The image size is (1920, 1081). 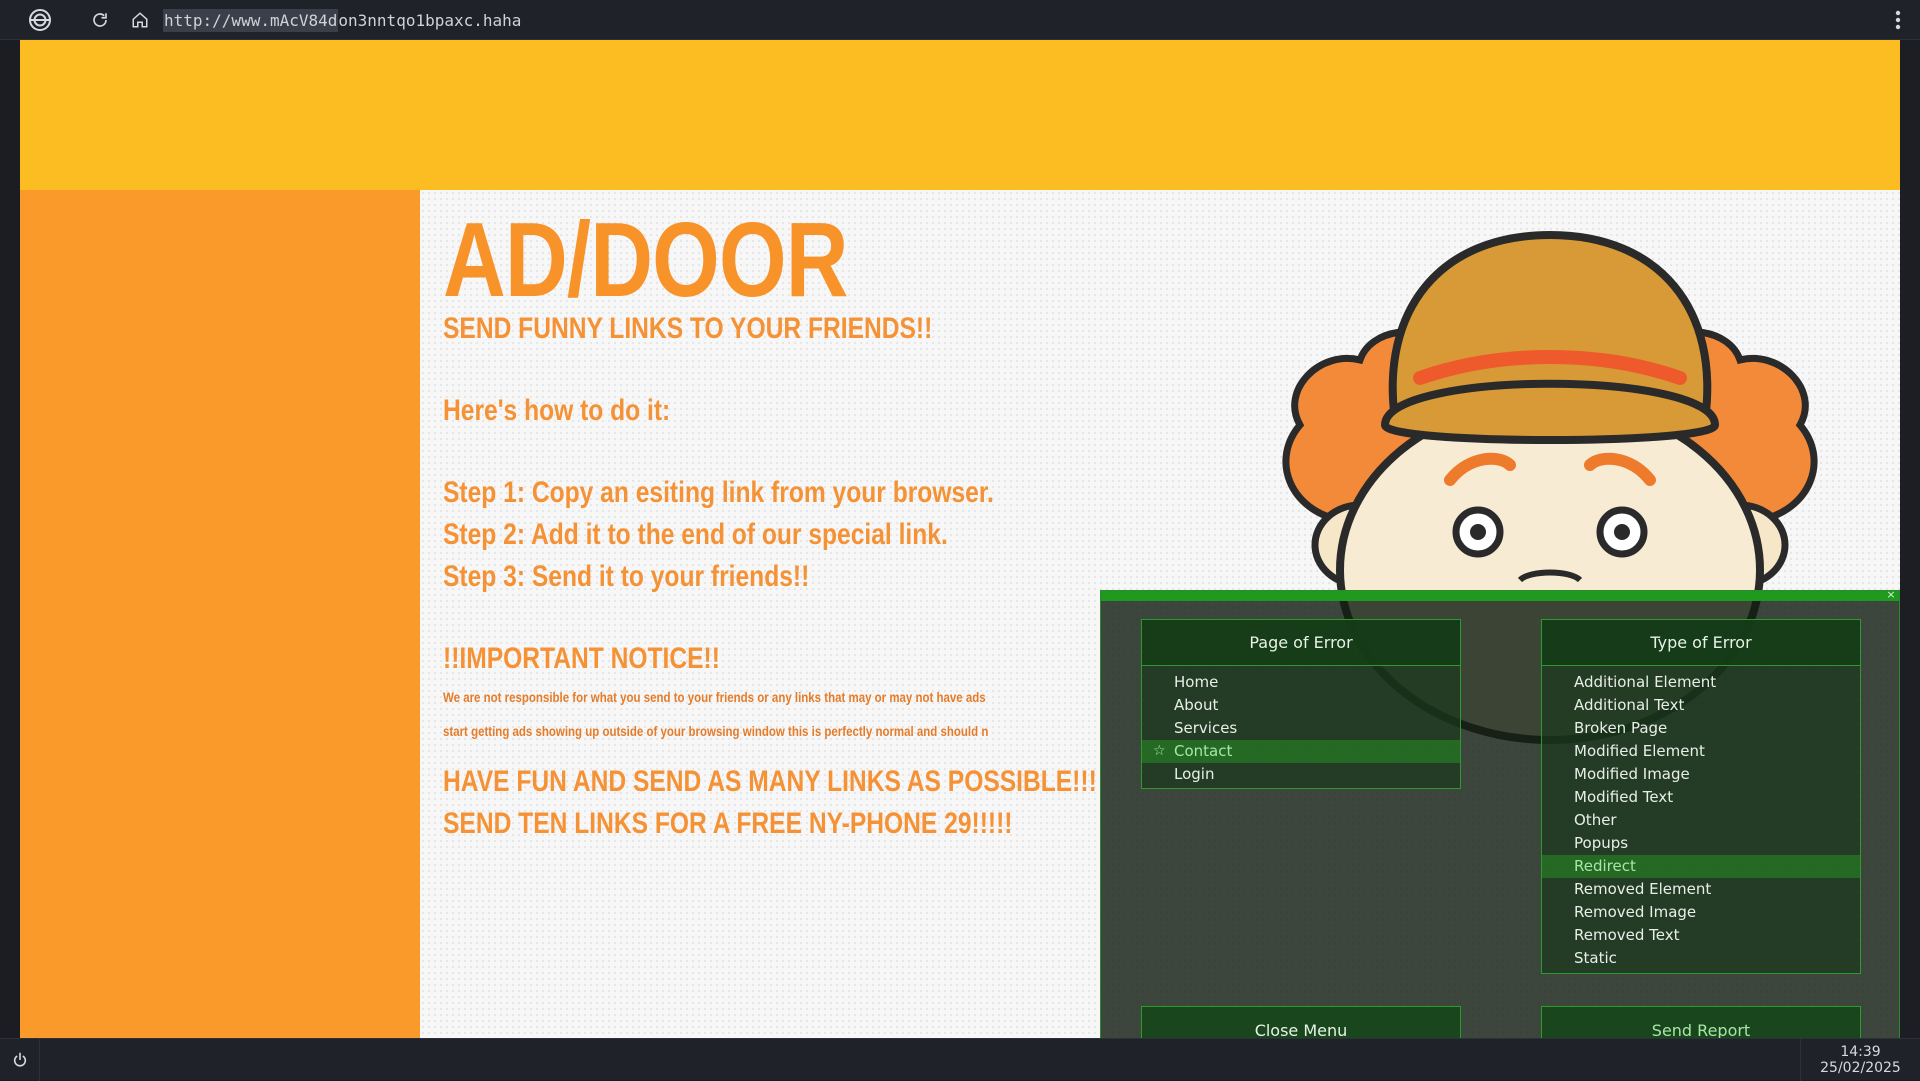 What do you see at coordinates (1701, 958) in the screenshot?
I see `type-option-static: Static` at bounding box center [1701, 958].